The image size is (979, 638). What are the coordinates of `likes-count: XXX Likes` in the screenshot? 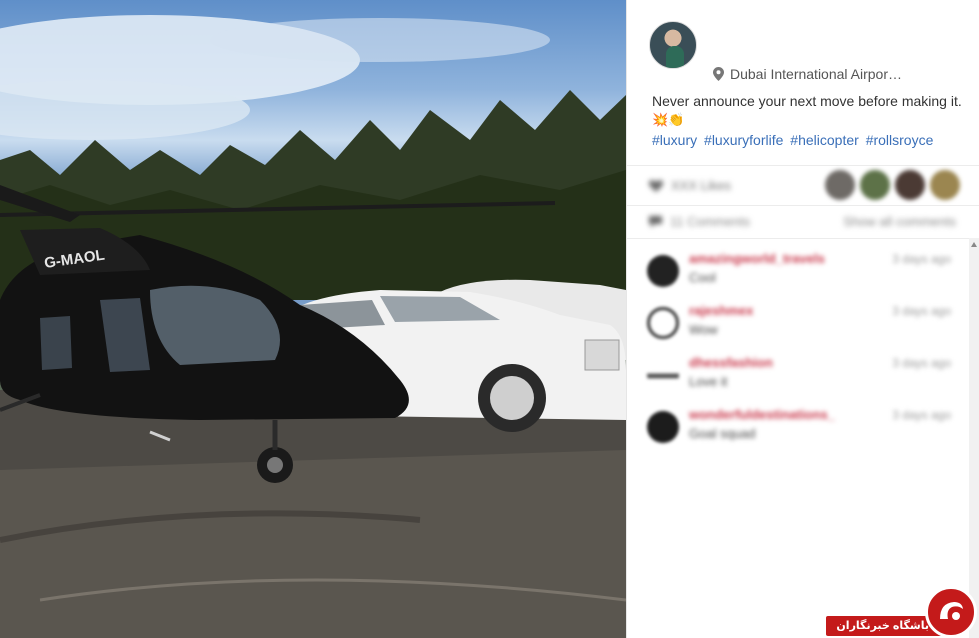 It's located at (701, 185).